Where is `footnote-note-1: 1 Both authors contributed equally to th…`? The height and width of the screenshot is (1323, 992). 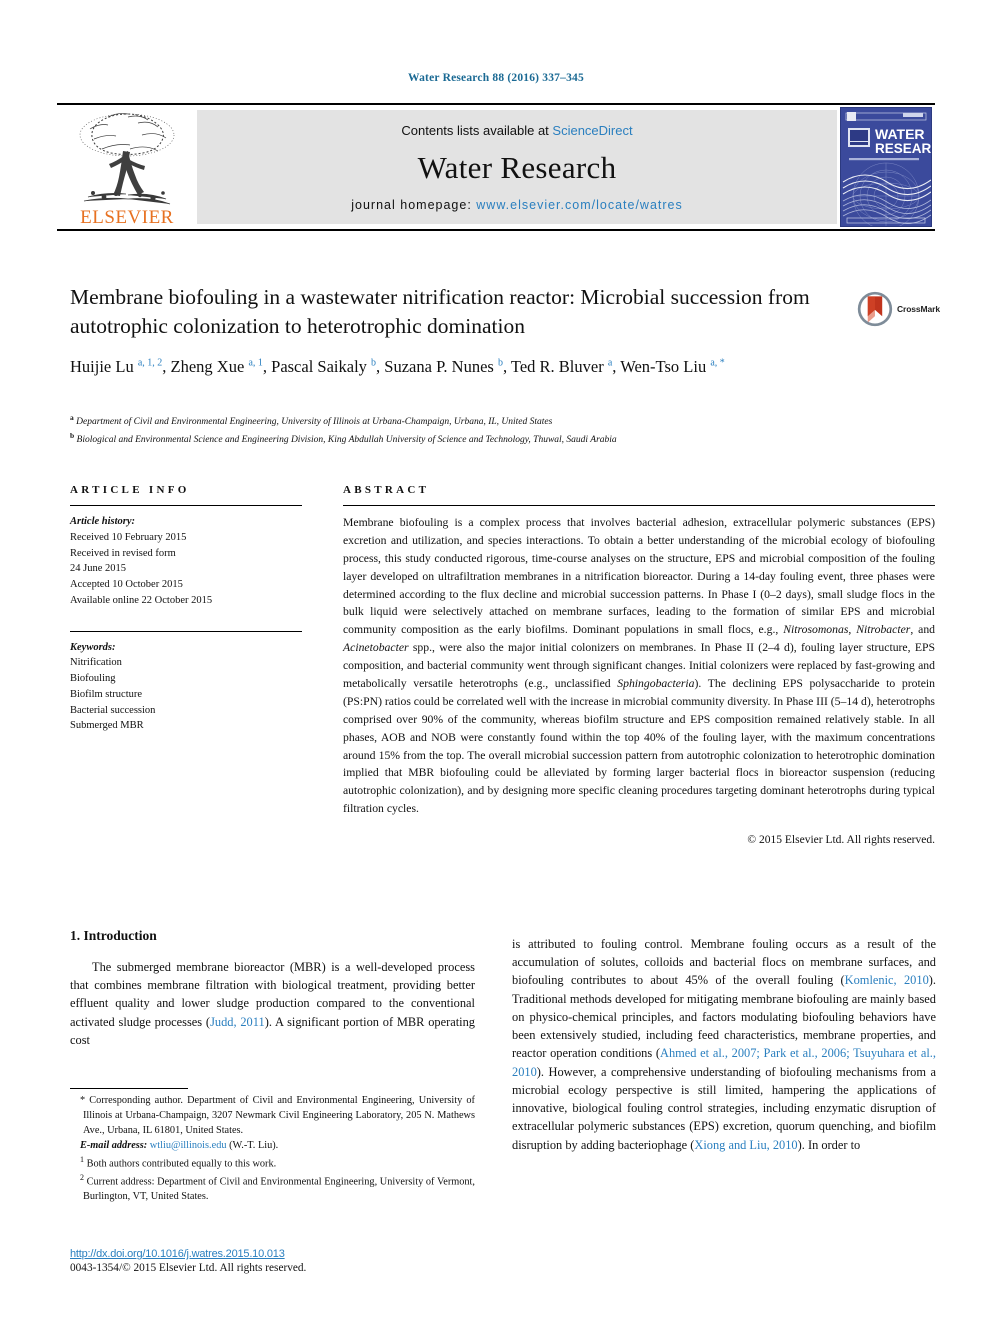 footnote-note-1: 1 Both authors contributed equally to th… is located at coordinates (178, 1162).